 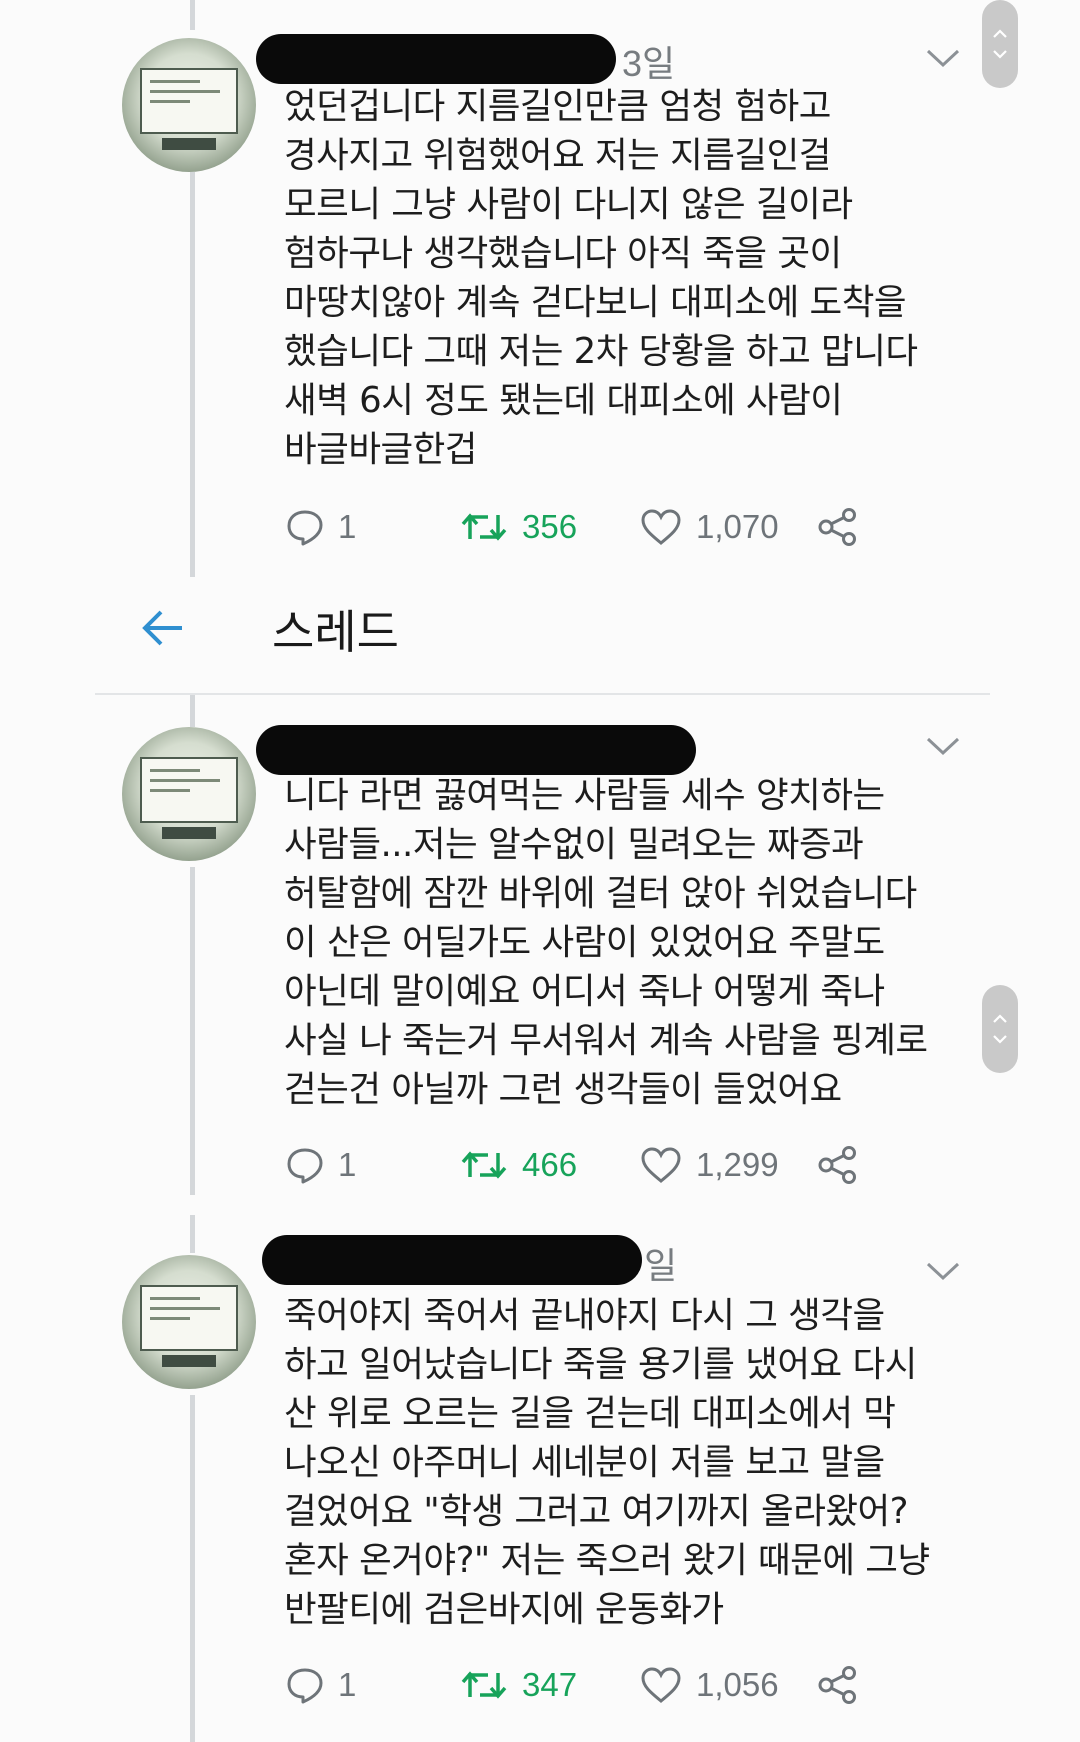 I want to click on retweet-button: 466, so click(x=518, y=1165).